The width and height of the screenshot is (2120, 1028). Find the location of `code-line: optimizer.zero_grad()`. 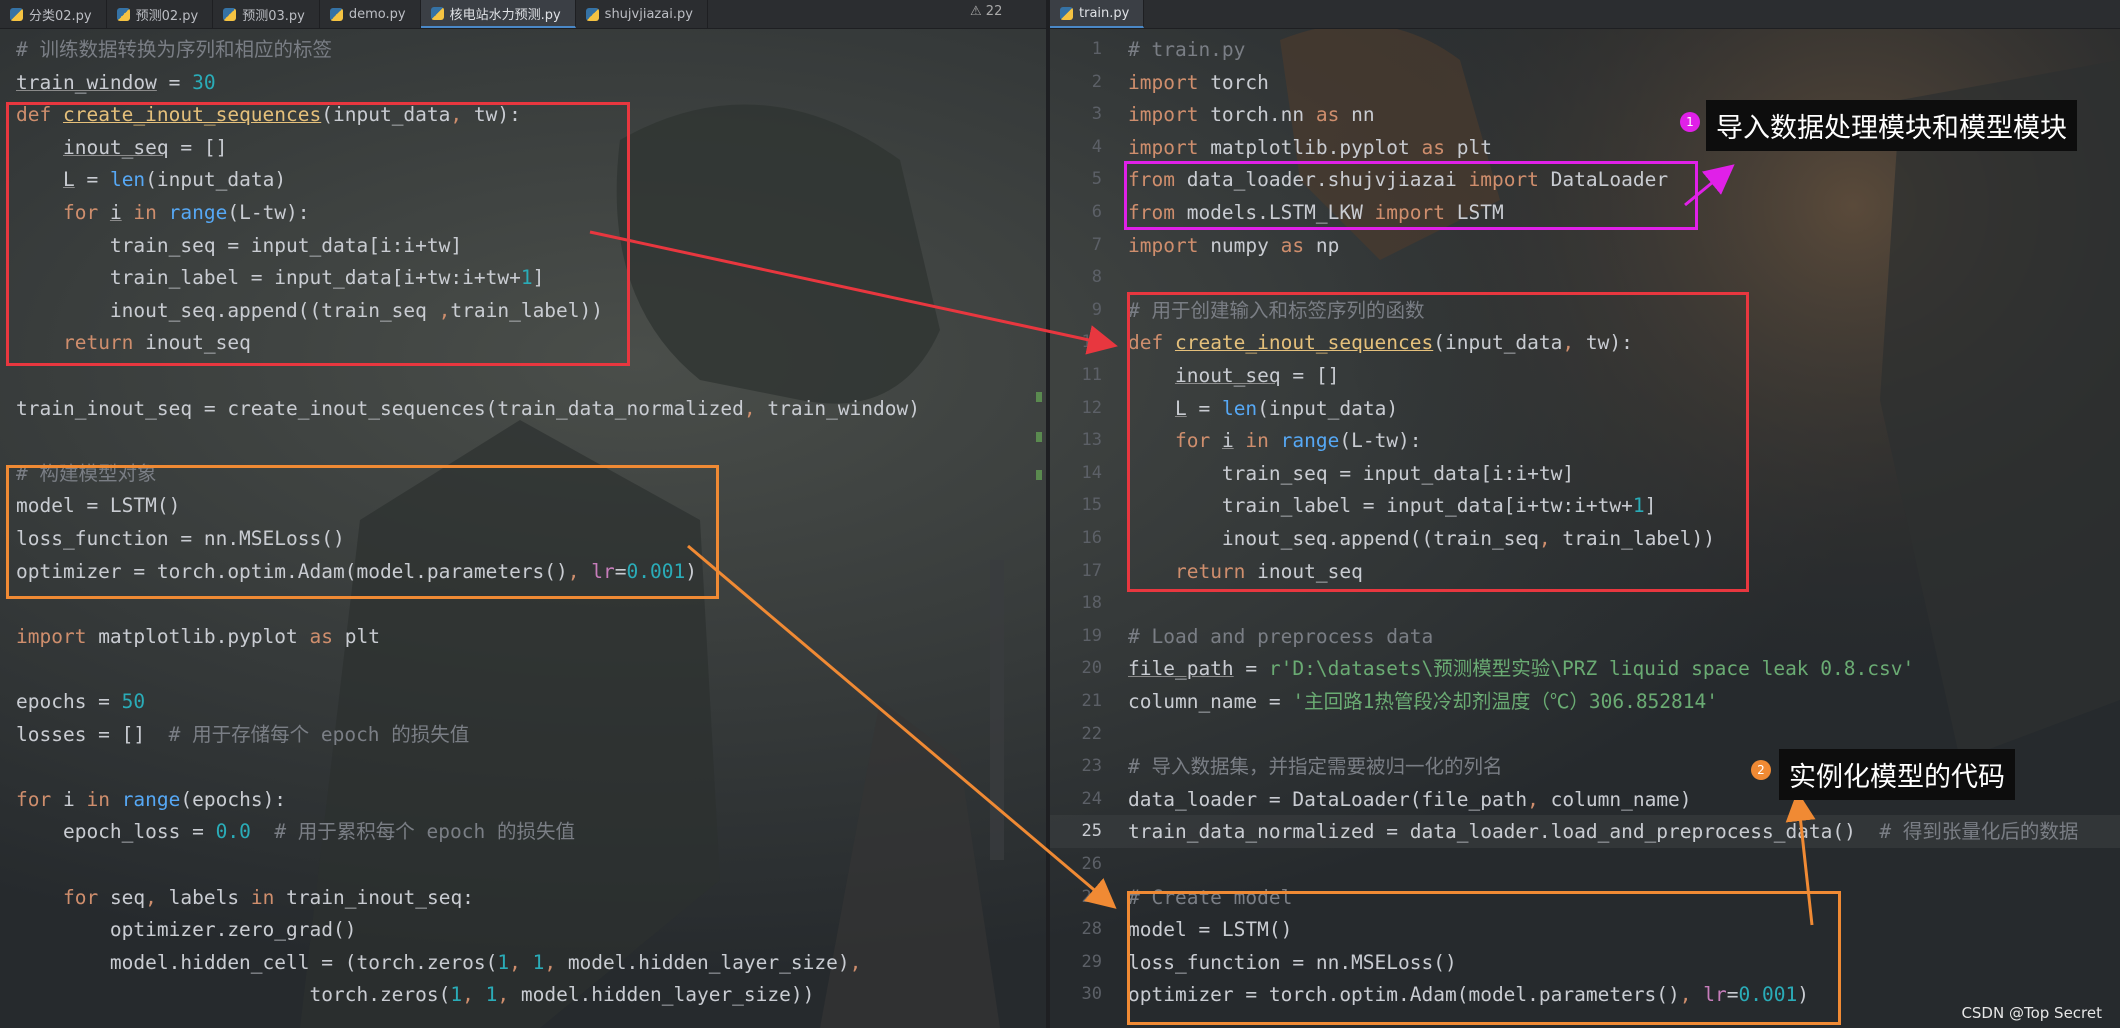

code-line: optimizer.zero_grad() is located at coordinates (186, 929).